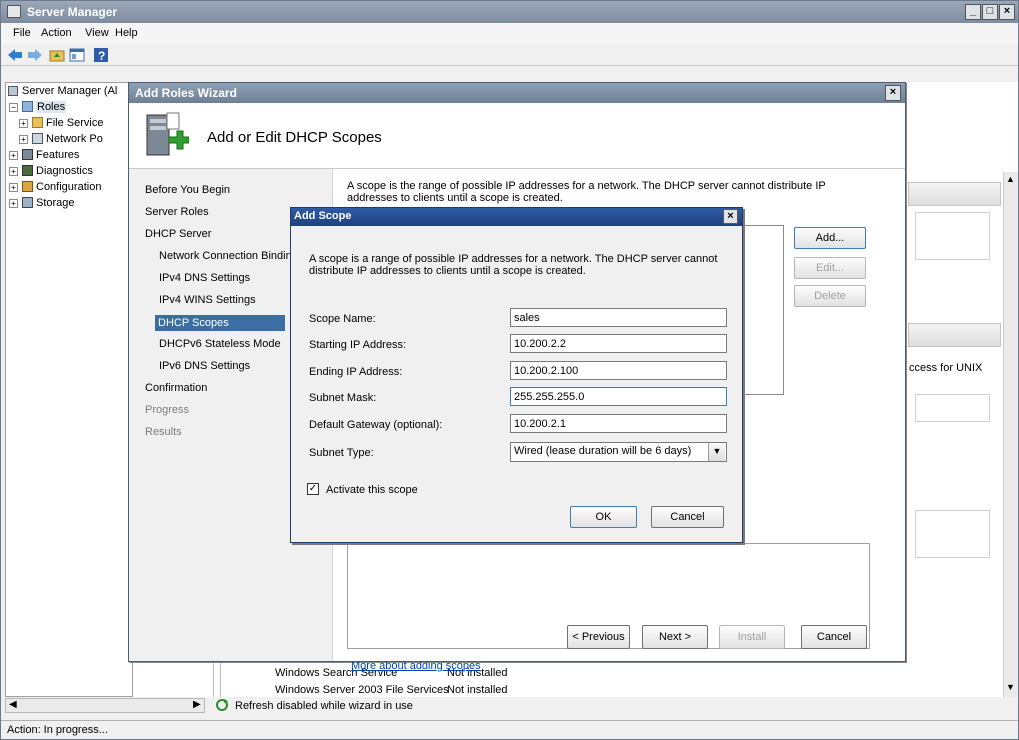  What do you see at coordinates (204, 278) in the screenshot?
I see `step-ipv4-dns-settings: IPv4 DNS Settings` at bounding box center [204, 278].